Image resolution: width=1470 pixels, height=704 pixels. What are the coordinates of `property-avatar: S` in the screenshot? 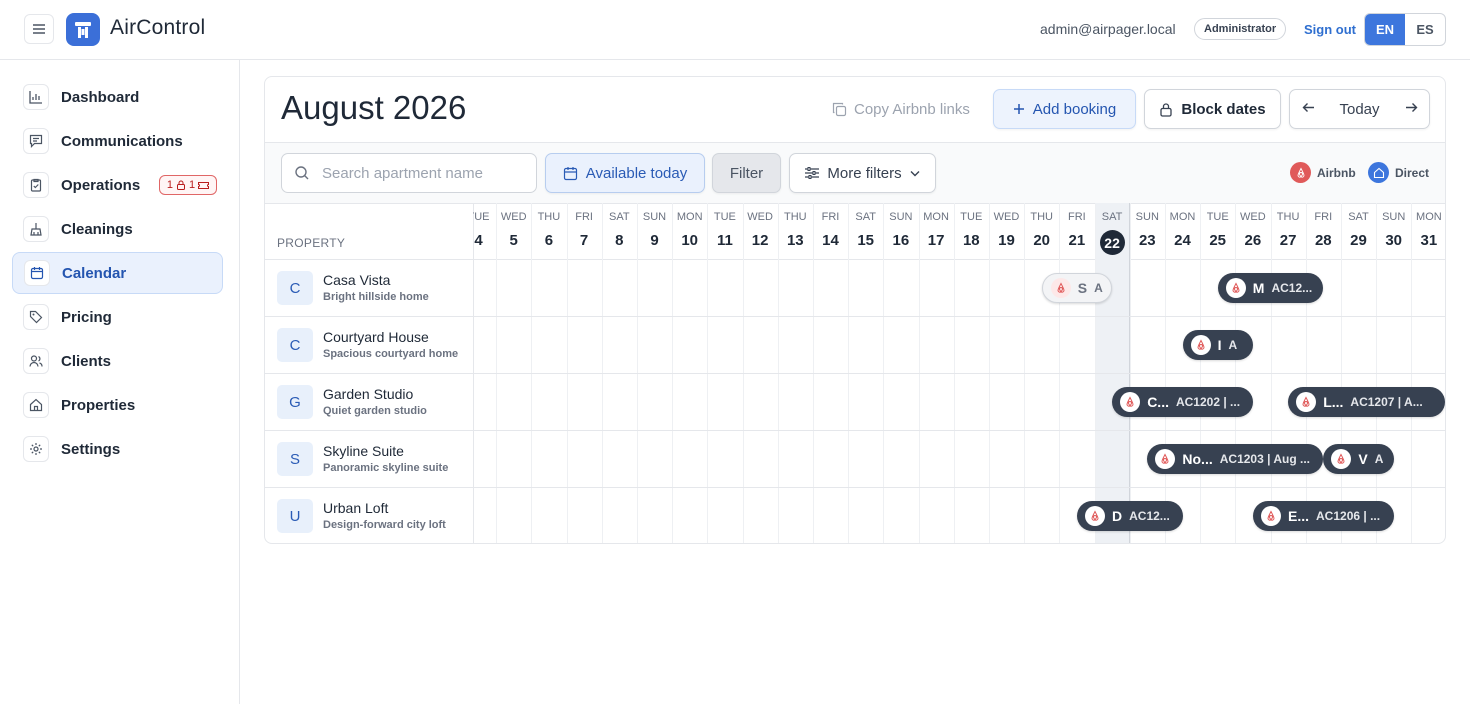 It's located at (295, 459).